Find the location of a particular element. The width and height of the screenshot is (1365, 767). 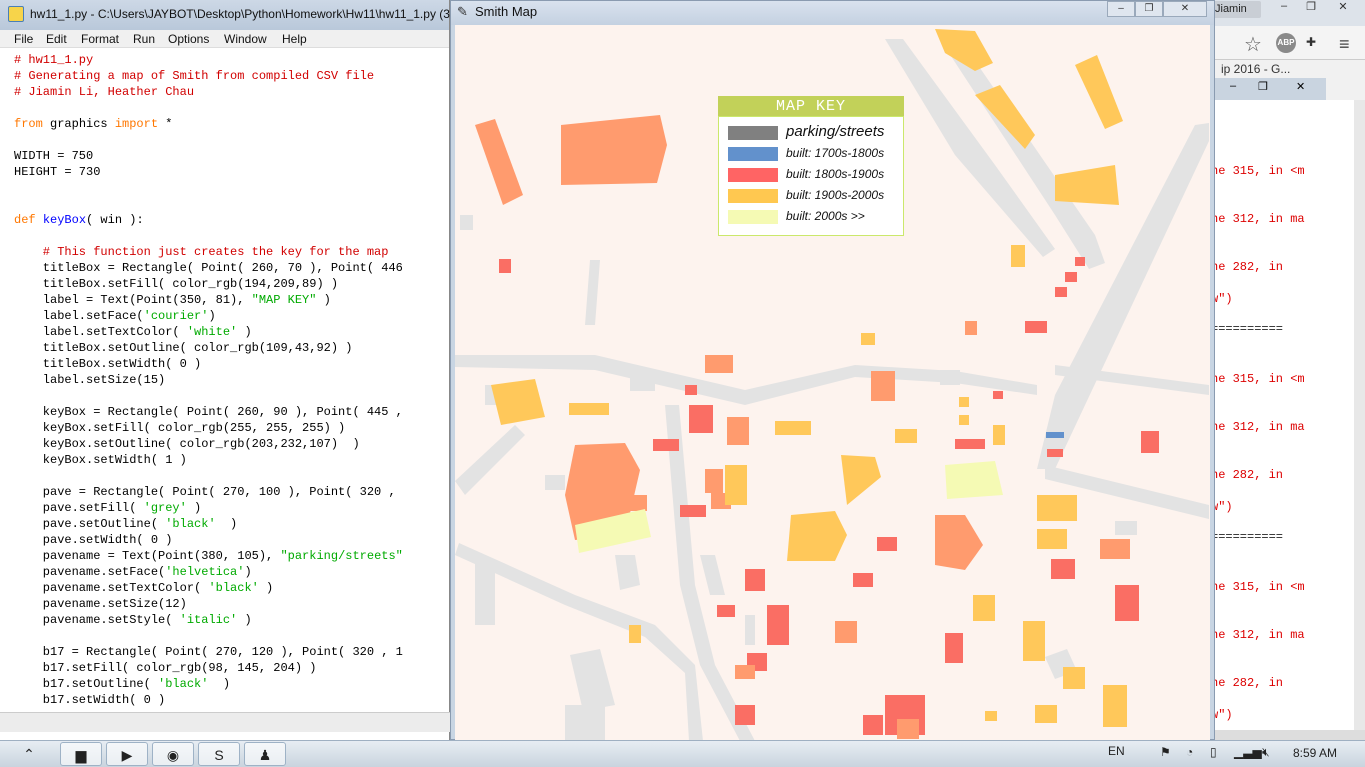

extension-icon: ✚ is located at coordinates (1311, 42).